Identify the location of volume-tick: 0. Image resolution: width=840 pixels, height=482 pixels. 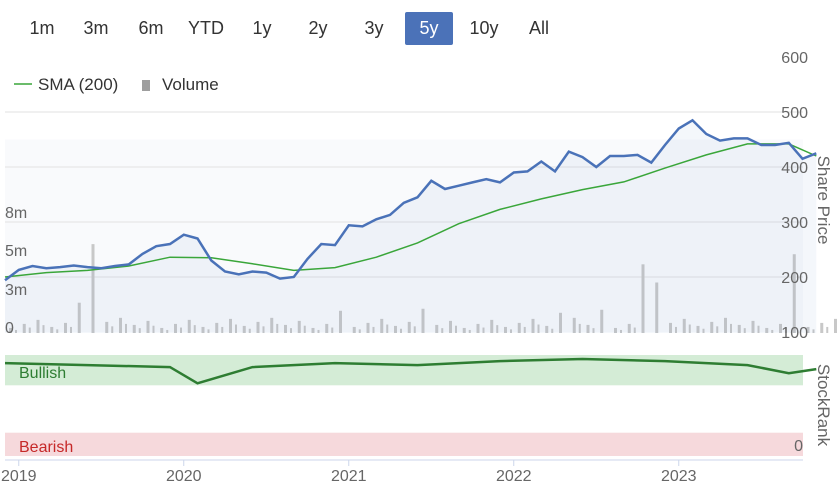
(9, 328).